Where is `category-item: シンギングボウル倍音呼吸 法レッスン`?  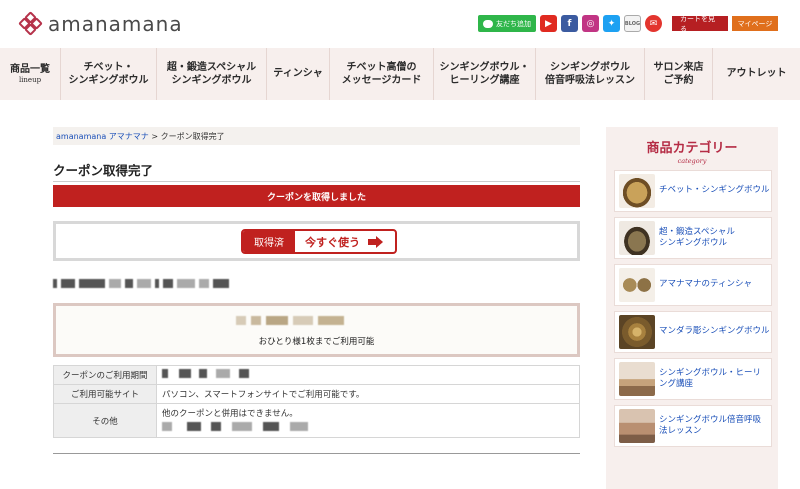 category-item: シンギングボウル倍音呼吸 法レッスン is located at coordinates (693, 426).